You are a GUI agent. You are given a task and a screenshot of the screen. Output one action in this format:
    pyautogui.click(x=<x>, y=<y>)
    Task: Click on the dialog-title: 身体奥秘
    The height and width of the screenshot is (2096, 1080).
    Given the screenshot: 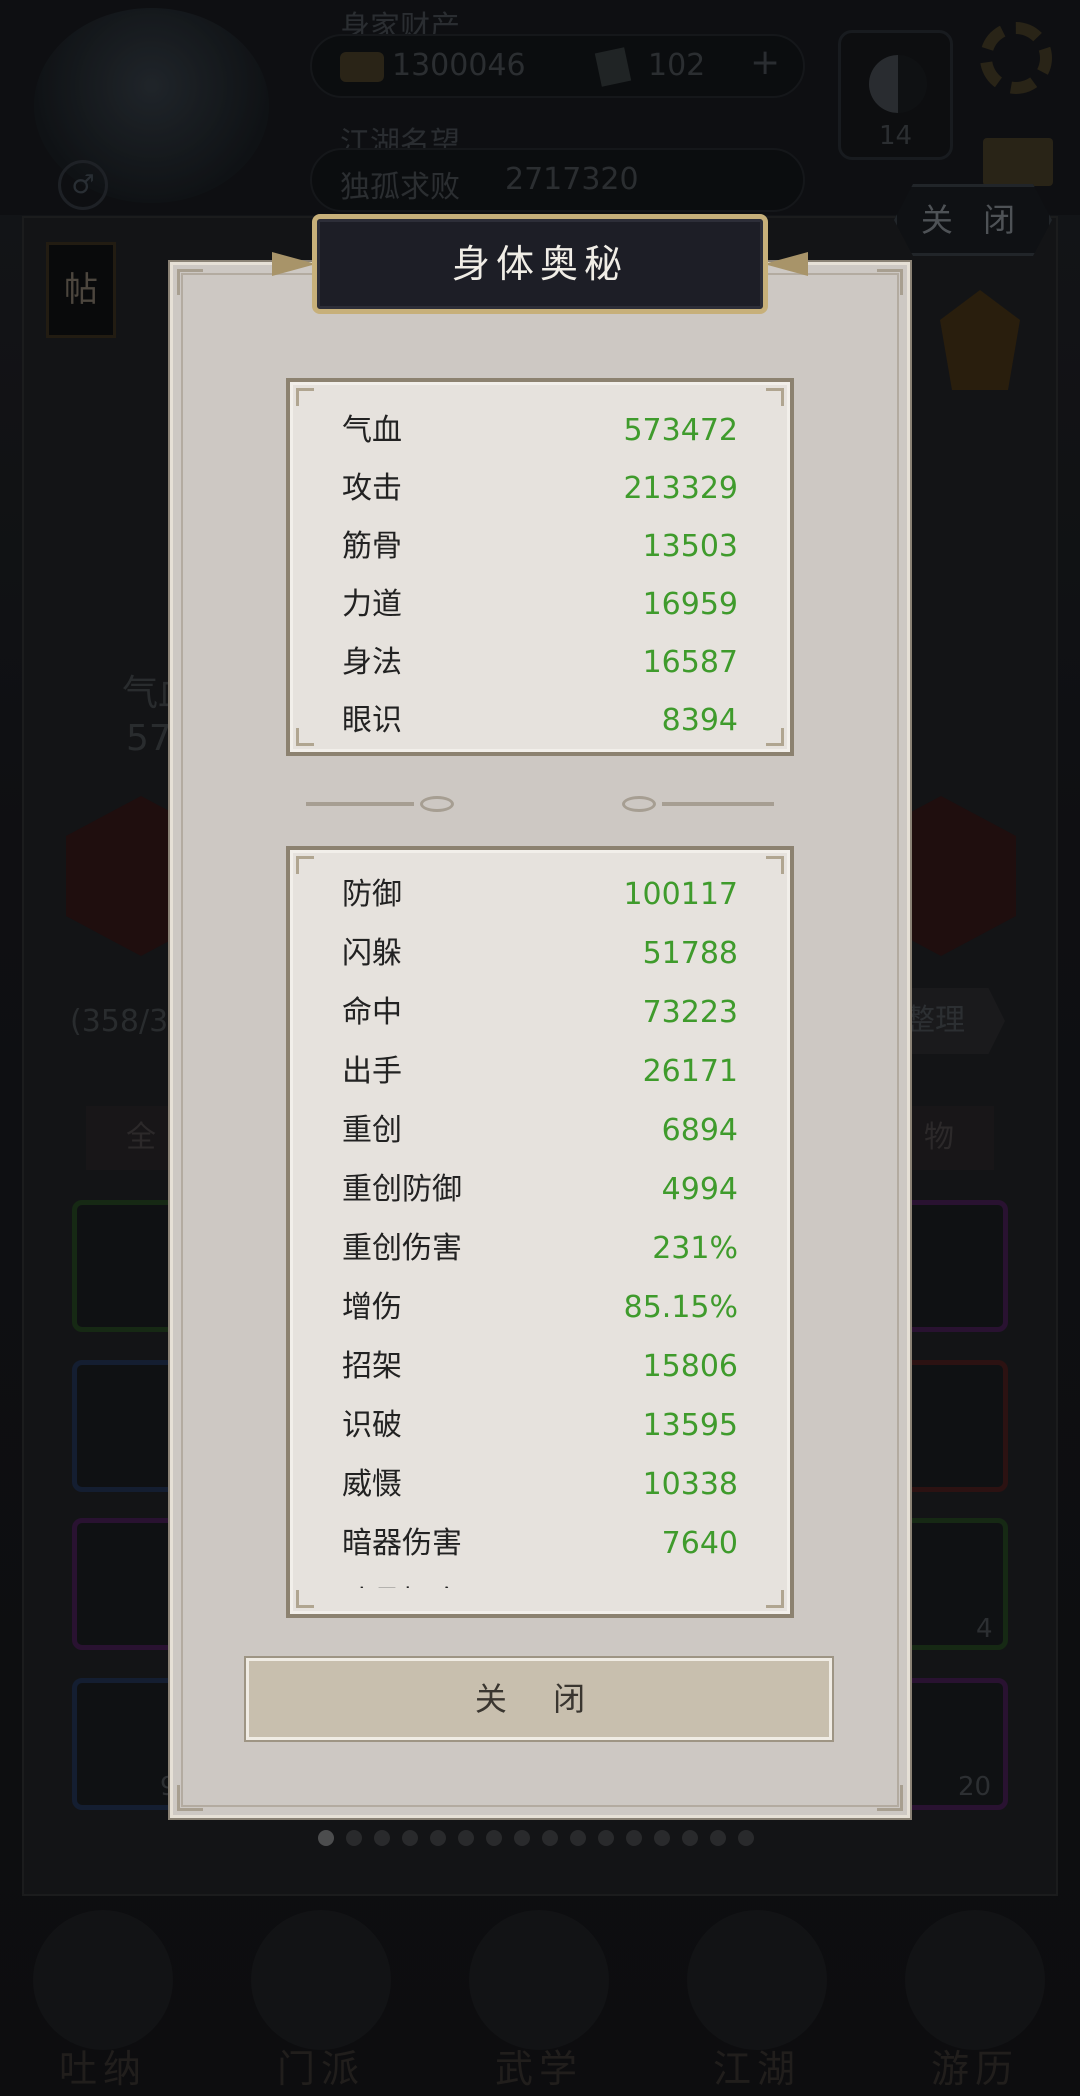 What is the action you would take?
    pyautogui.click(x=539, y=264)
    